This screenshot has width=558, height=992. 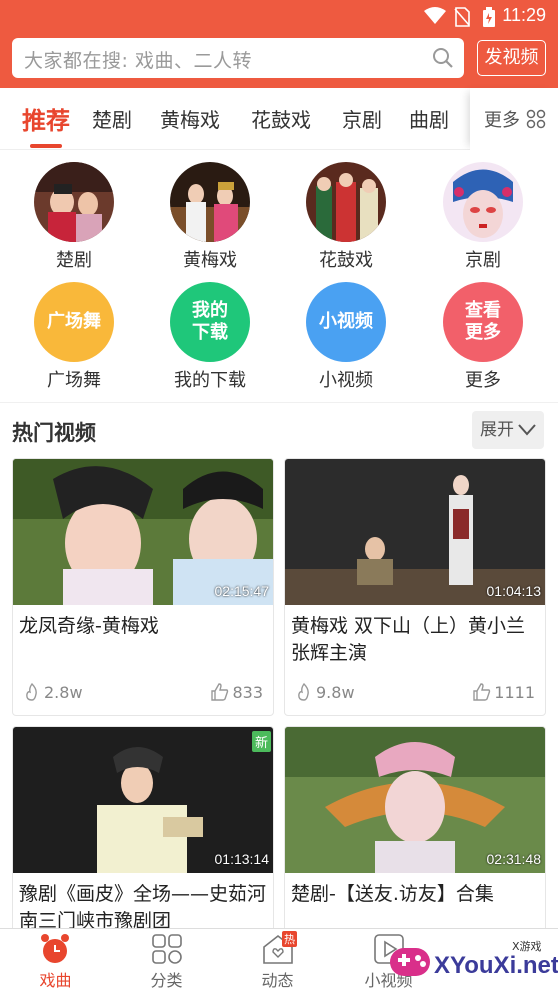 I want to click on more-circle: 查看 更多, so click(x=483, y=322).